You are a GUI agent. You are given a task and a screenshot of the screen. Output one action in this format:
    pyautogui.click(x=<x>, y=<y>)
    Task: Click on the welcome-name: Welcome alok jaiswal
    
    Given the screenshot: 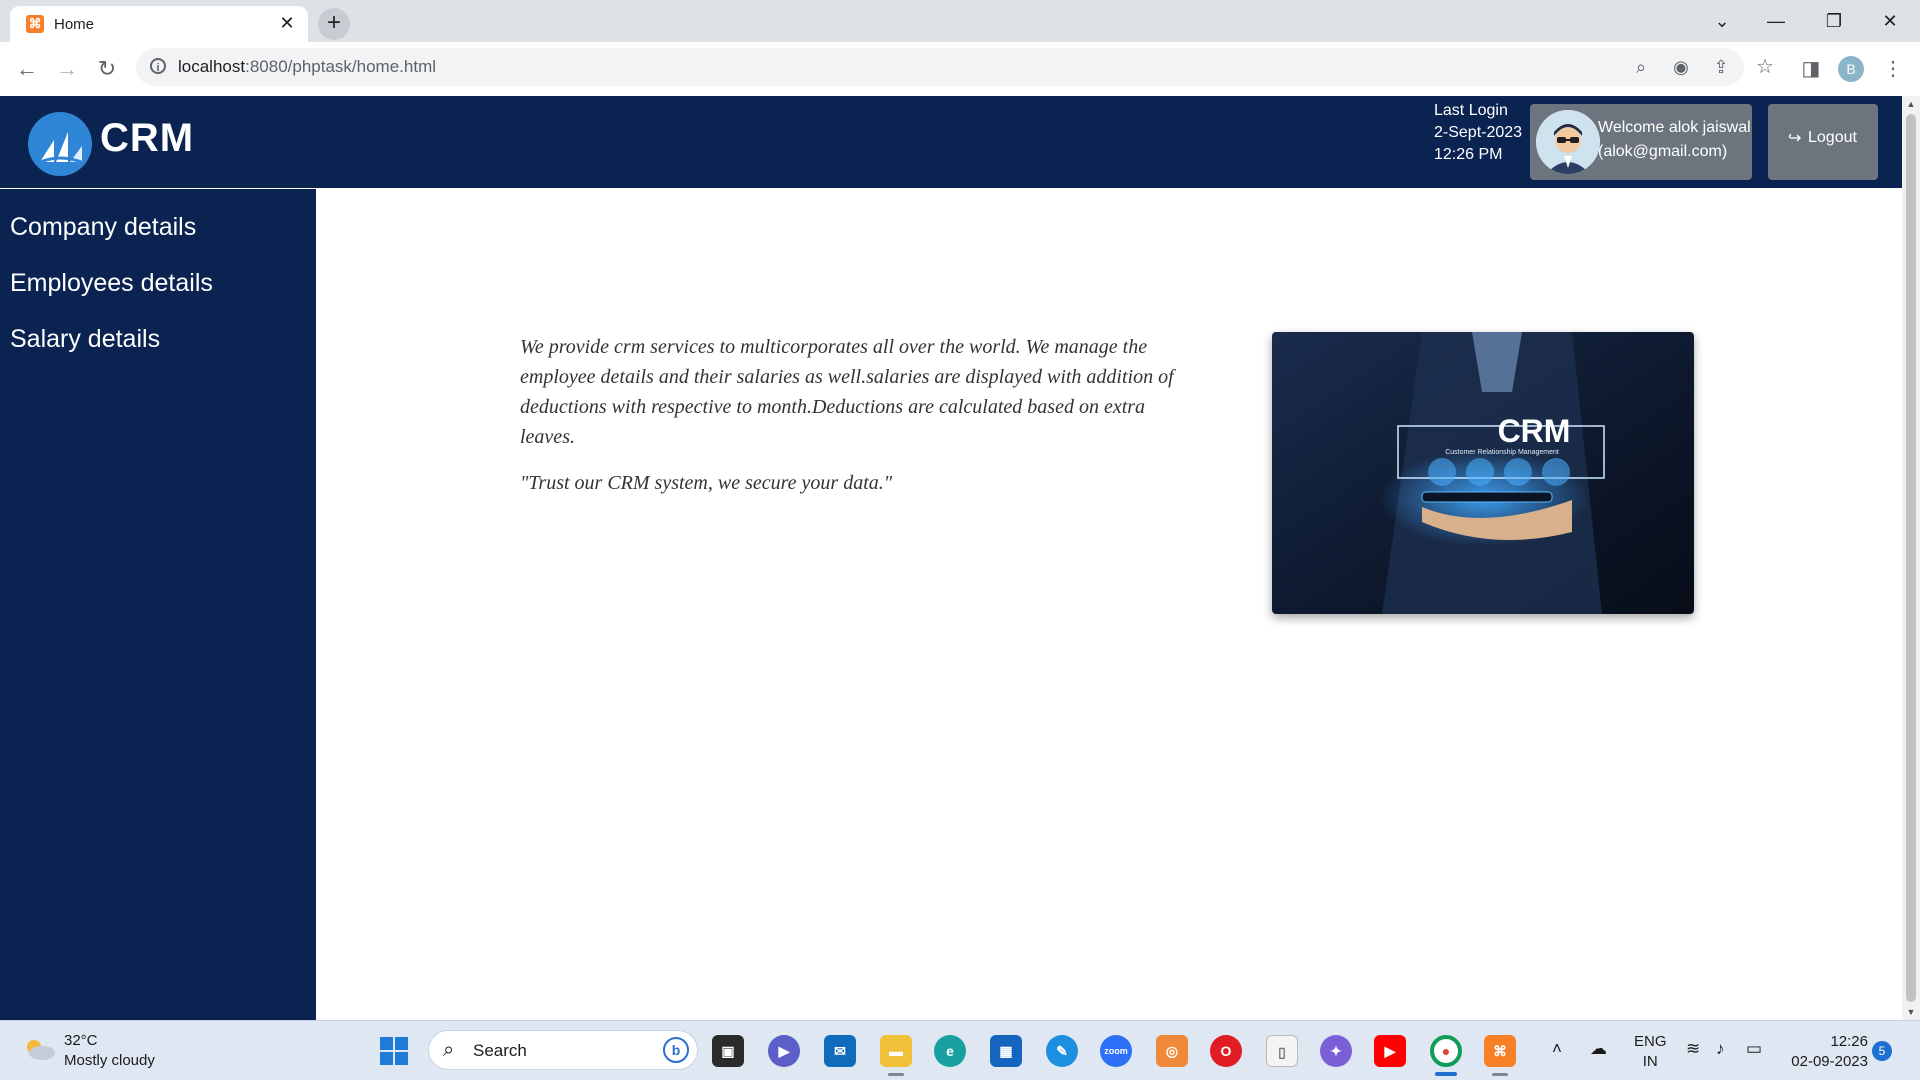 What is the action you would take?
    pyautogui.click(x=1674, y=127)
    